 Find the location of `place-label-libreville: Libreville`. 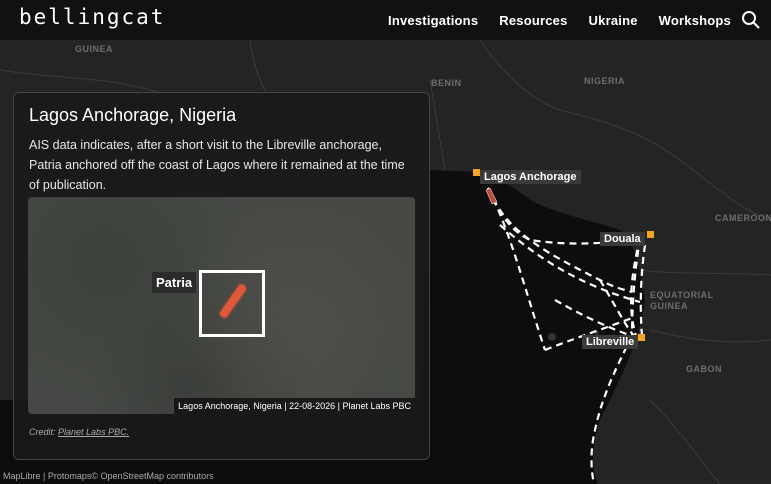

place-label-libreville: Libreville is located at coordinates (610, 342).